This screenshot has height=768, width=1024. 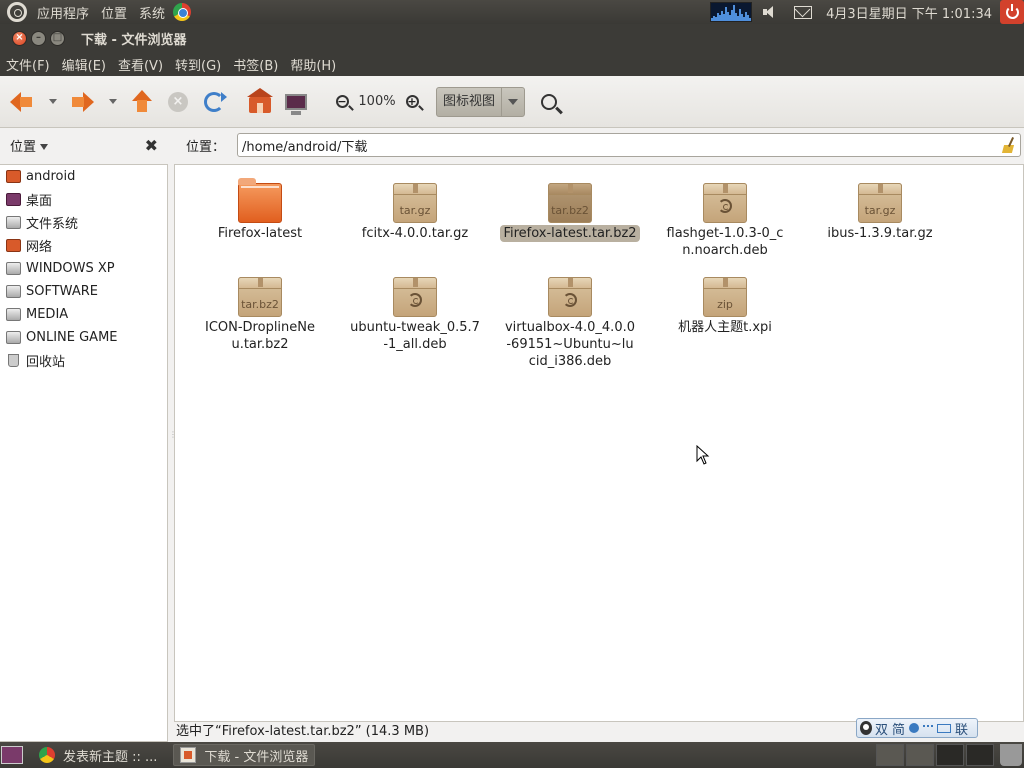 What do you see at coordinates (63, 12) in the screenshot?
I see `panel-menu-applications: 应用程序` at bounding box center [63, 12].